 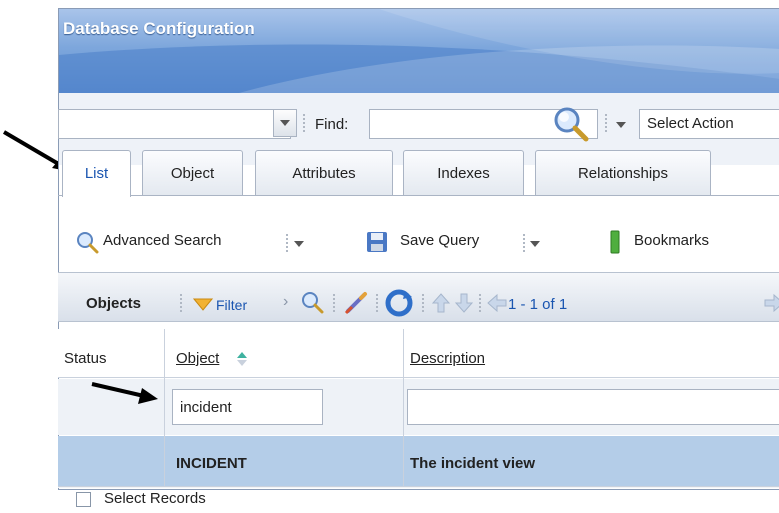 I want to click on chevron-down-icon, so click(x=285, y=123).